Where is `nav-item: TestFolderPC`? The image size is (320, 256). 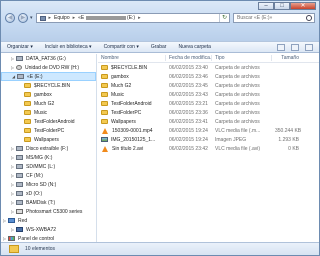 nav-item: TestFolderPC is located at coordinates (48, 130).